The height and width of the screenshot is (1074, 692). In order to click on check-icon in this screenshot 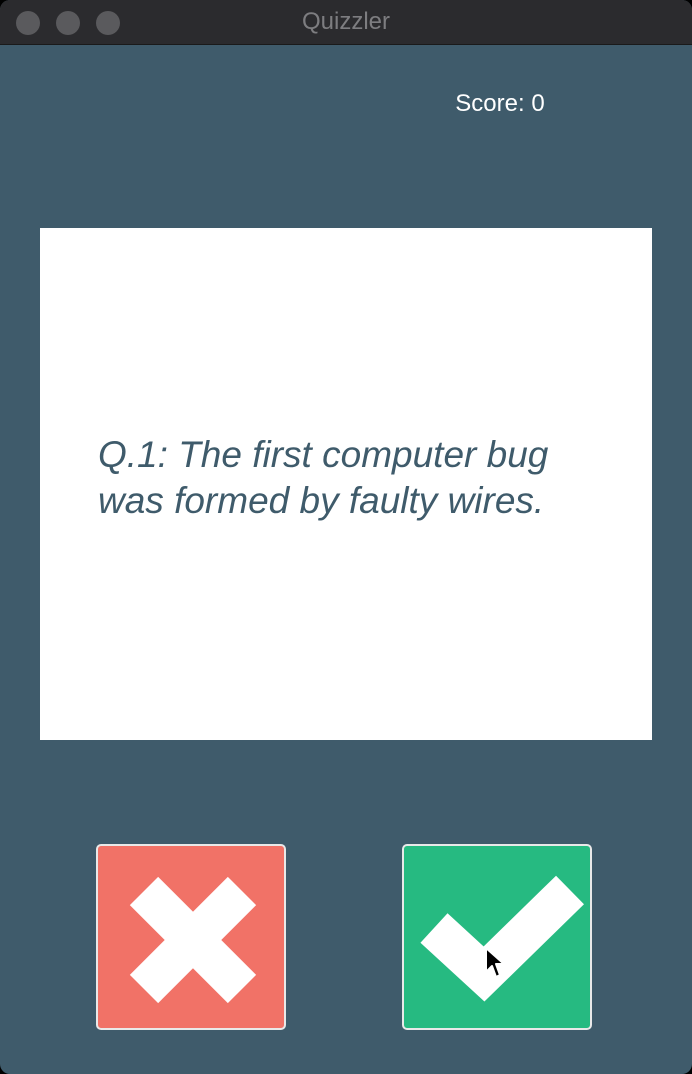, I will do `click(502, 938)`.